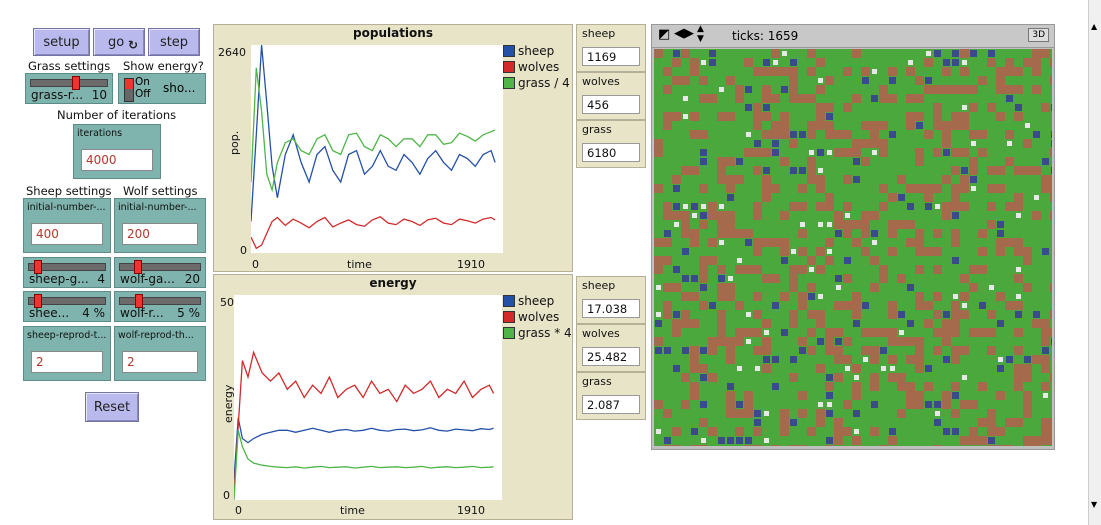 Image resolution: width=1101 pixels, height=525 pixels. I want to click on scroll-up-icon: ▲, so click(1094, 26).